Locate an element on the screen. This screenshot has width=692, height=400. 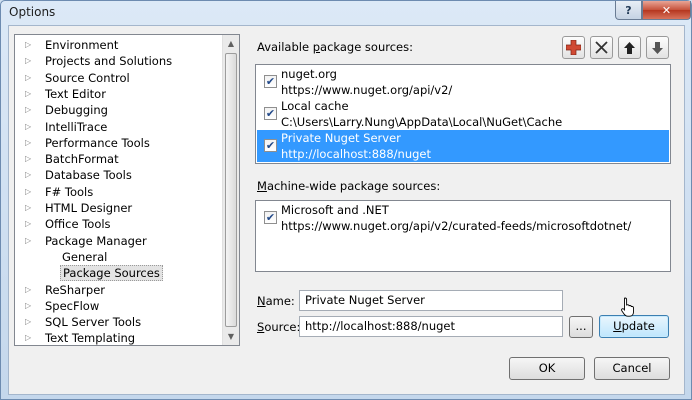
name-field: Private Nuget Server is located at coordinates (431, 300).